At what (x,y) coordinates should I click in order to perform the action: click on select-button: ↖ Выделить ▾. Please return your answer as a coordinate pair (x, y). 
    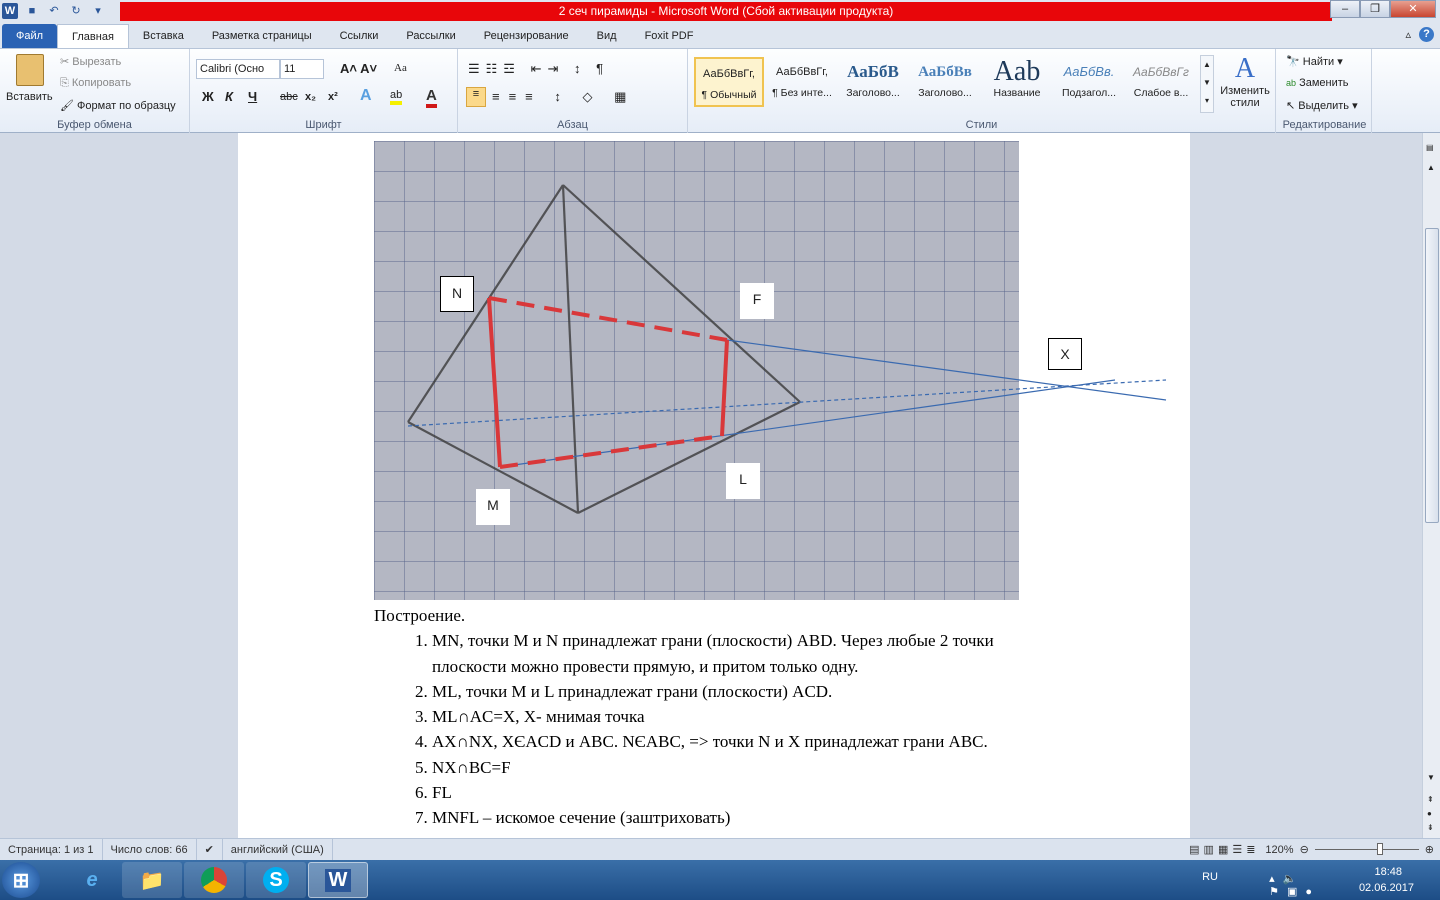
    Looking at the image, I should click on (1322, 105).